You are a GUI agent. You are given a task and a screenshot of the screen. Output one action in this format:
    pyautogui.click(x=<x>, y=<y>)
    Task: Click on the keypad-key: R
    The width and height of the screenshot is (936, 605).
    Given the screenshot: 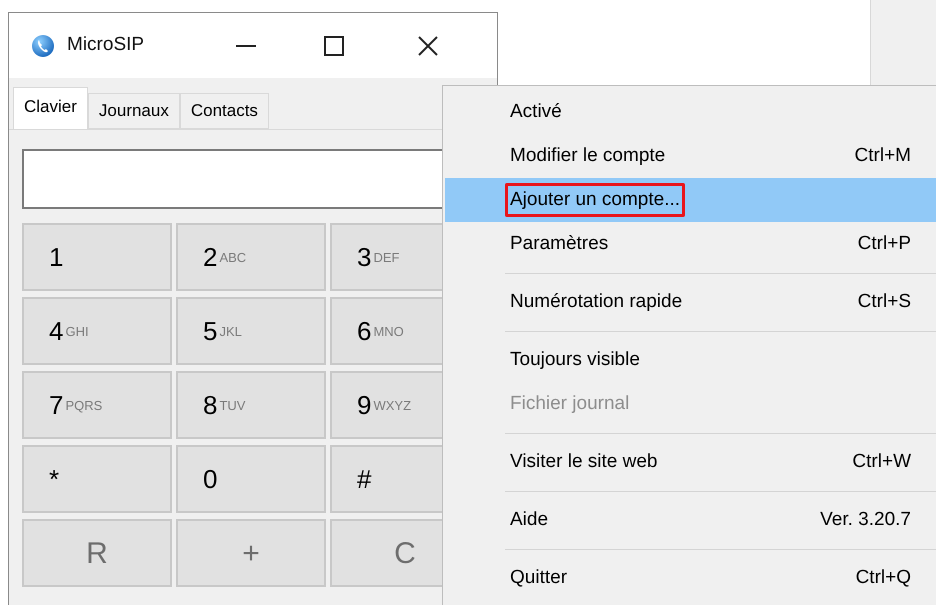 What is the action you would take?
    pyautogui.click(x=97, y=553)
    